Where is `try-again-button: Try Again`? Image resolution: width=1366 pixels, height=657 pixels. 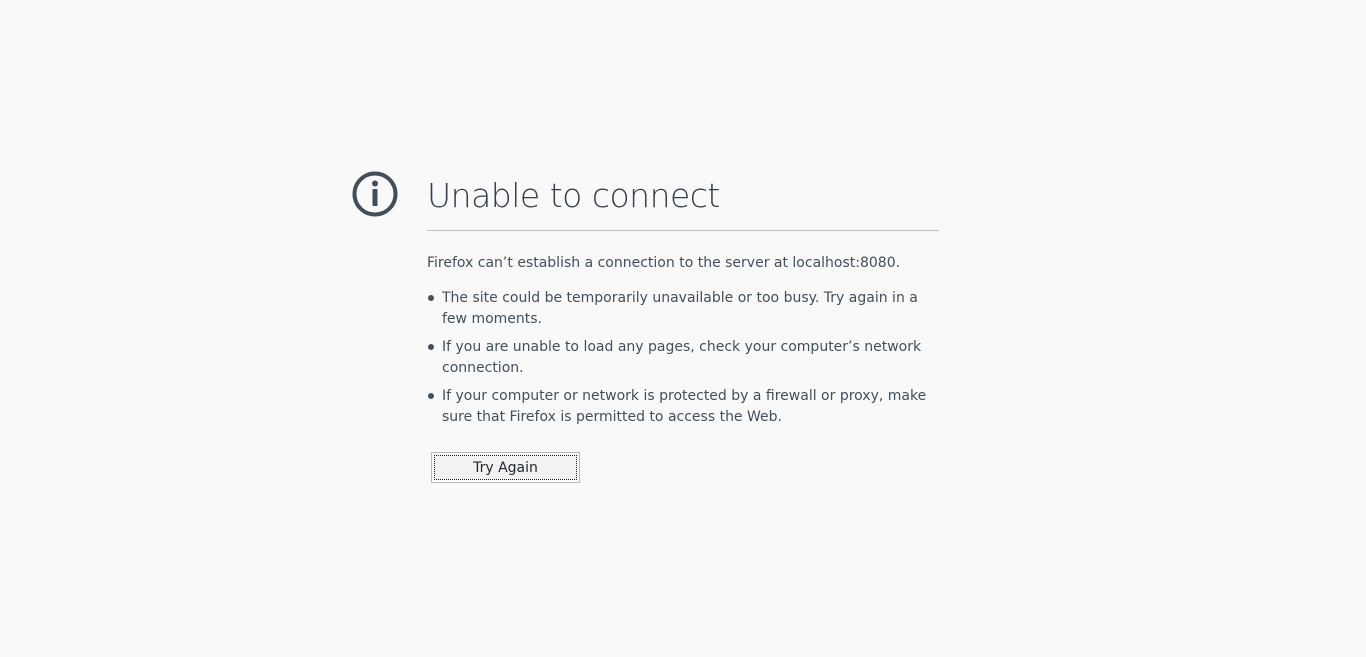
try-again-button: Try Again is located at coordinates (505, 467).